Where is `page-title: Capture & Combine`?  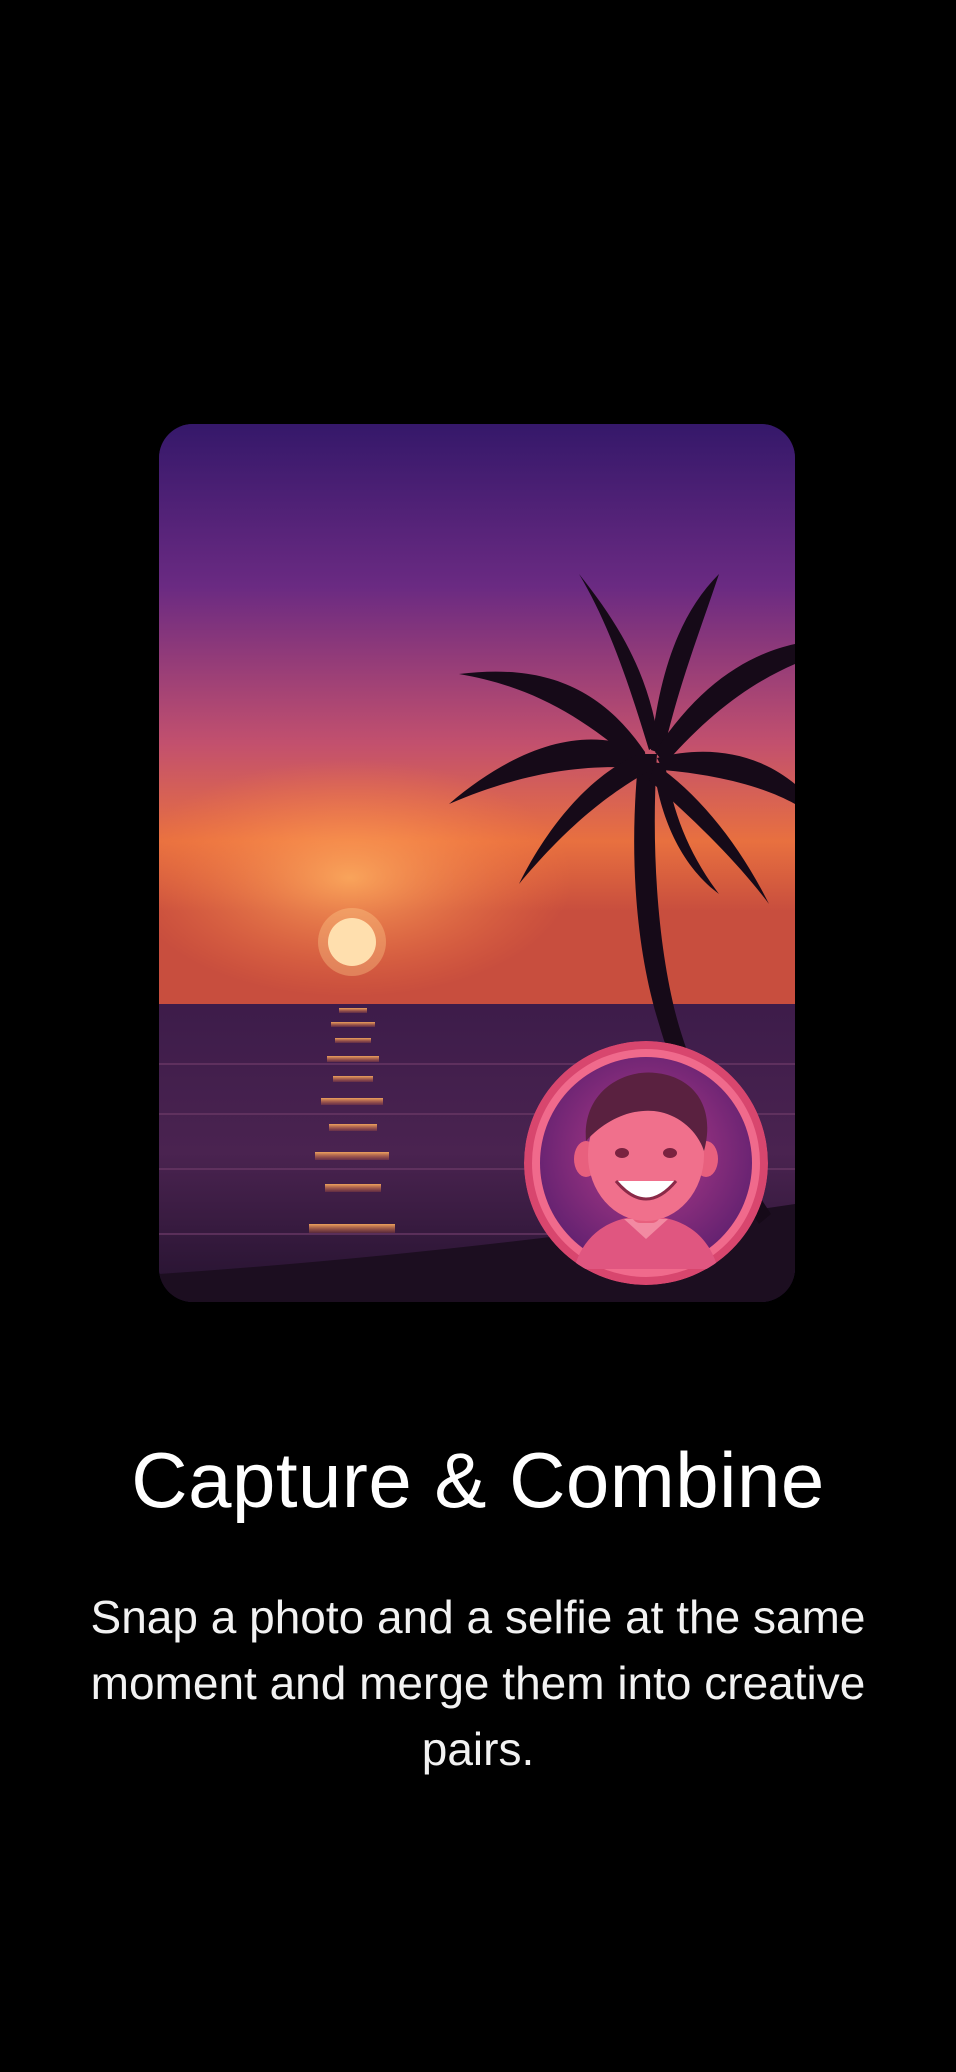 page-title: Capture & Combine is located at coordinates (478, 1480).